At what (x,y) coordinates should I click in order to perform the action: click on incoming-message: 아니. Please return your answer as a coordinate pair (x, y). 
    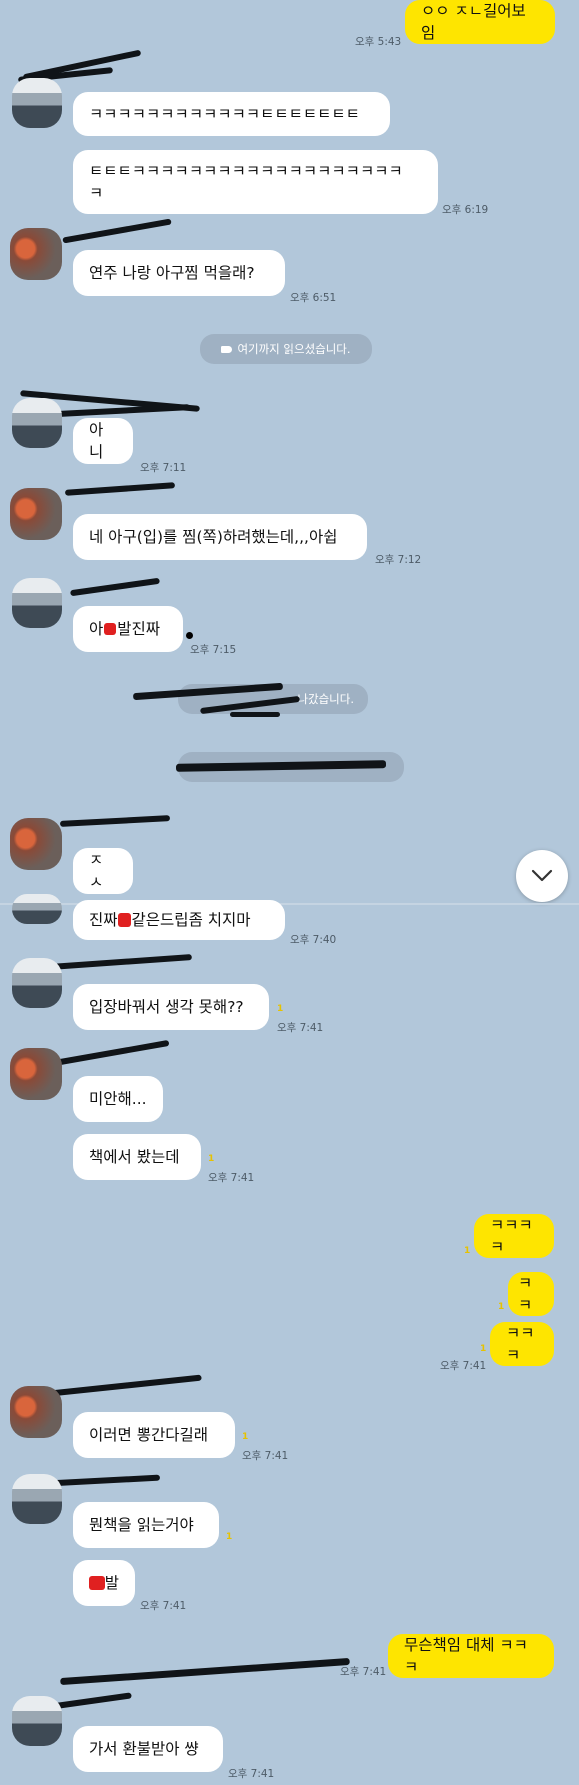
    Looking at the image, I should click on (103, 441).